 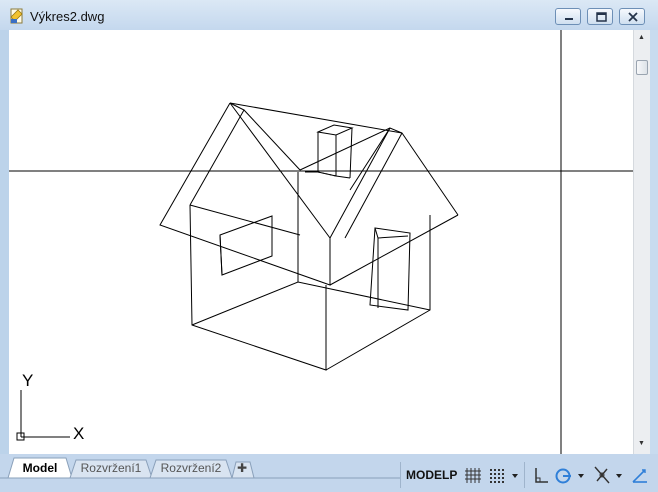 I want to click on close-button, so click(x=632, y=16).